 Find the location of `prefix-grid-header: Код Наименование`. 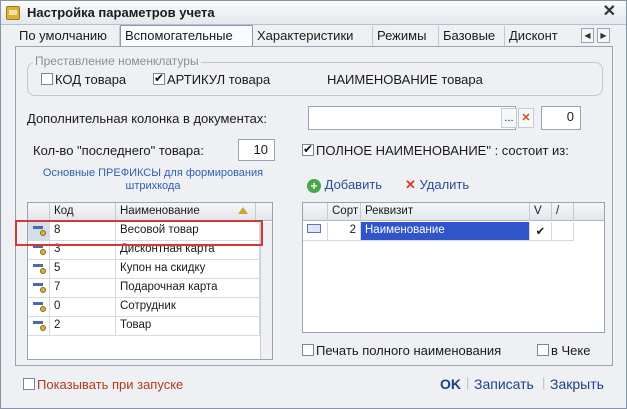

prefix-grid-header: Код Наименование is located at coordinates (150, 212).